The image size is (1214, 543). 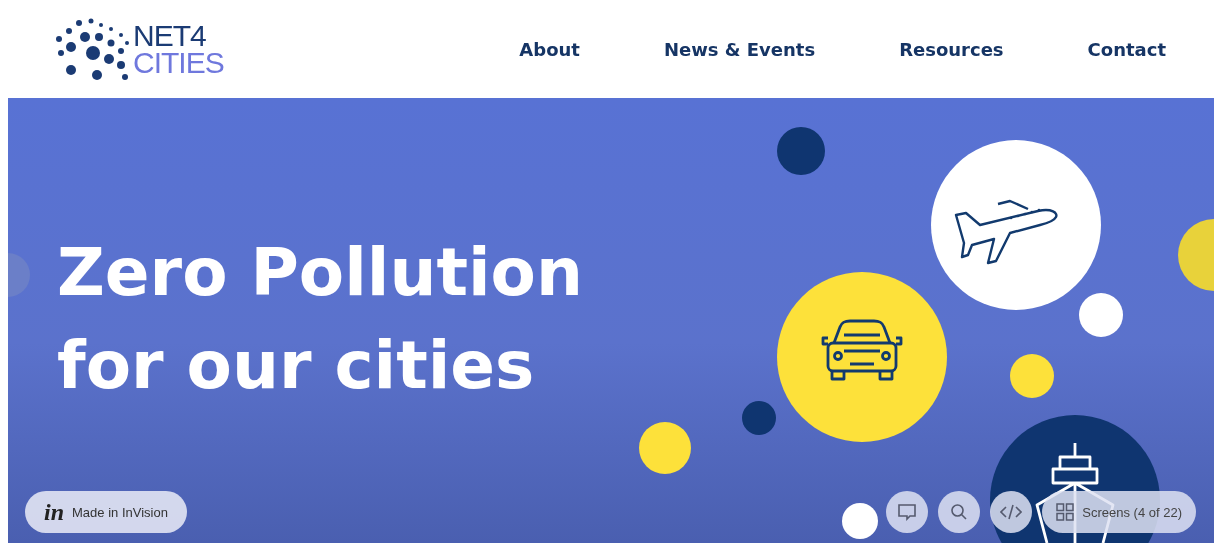 What do you see at coordinates (1065, 512) in the screenshot?
I see `grid-icon` at bounding box center [1065, 512].